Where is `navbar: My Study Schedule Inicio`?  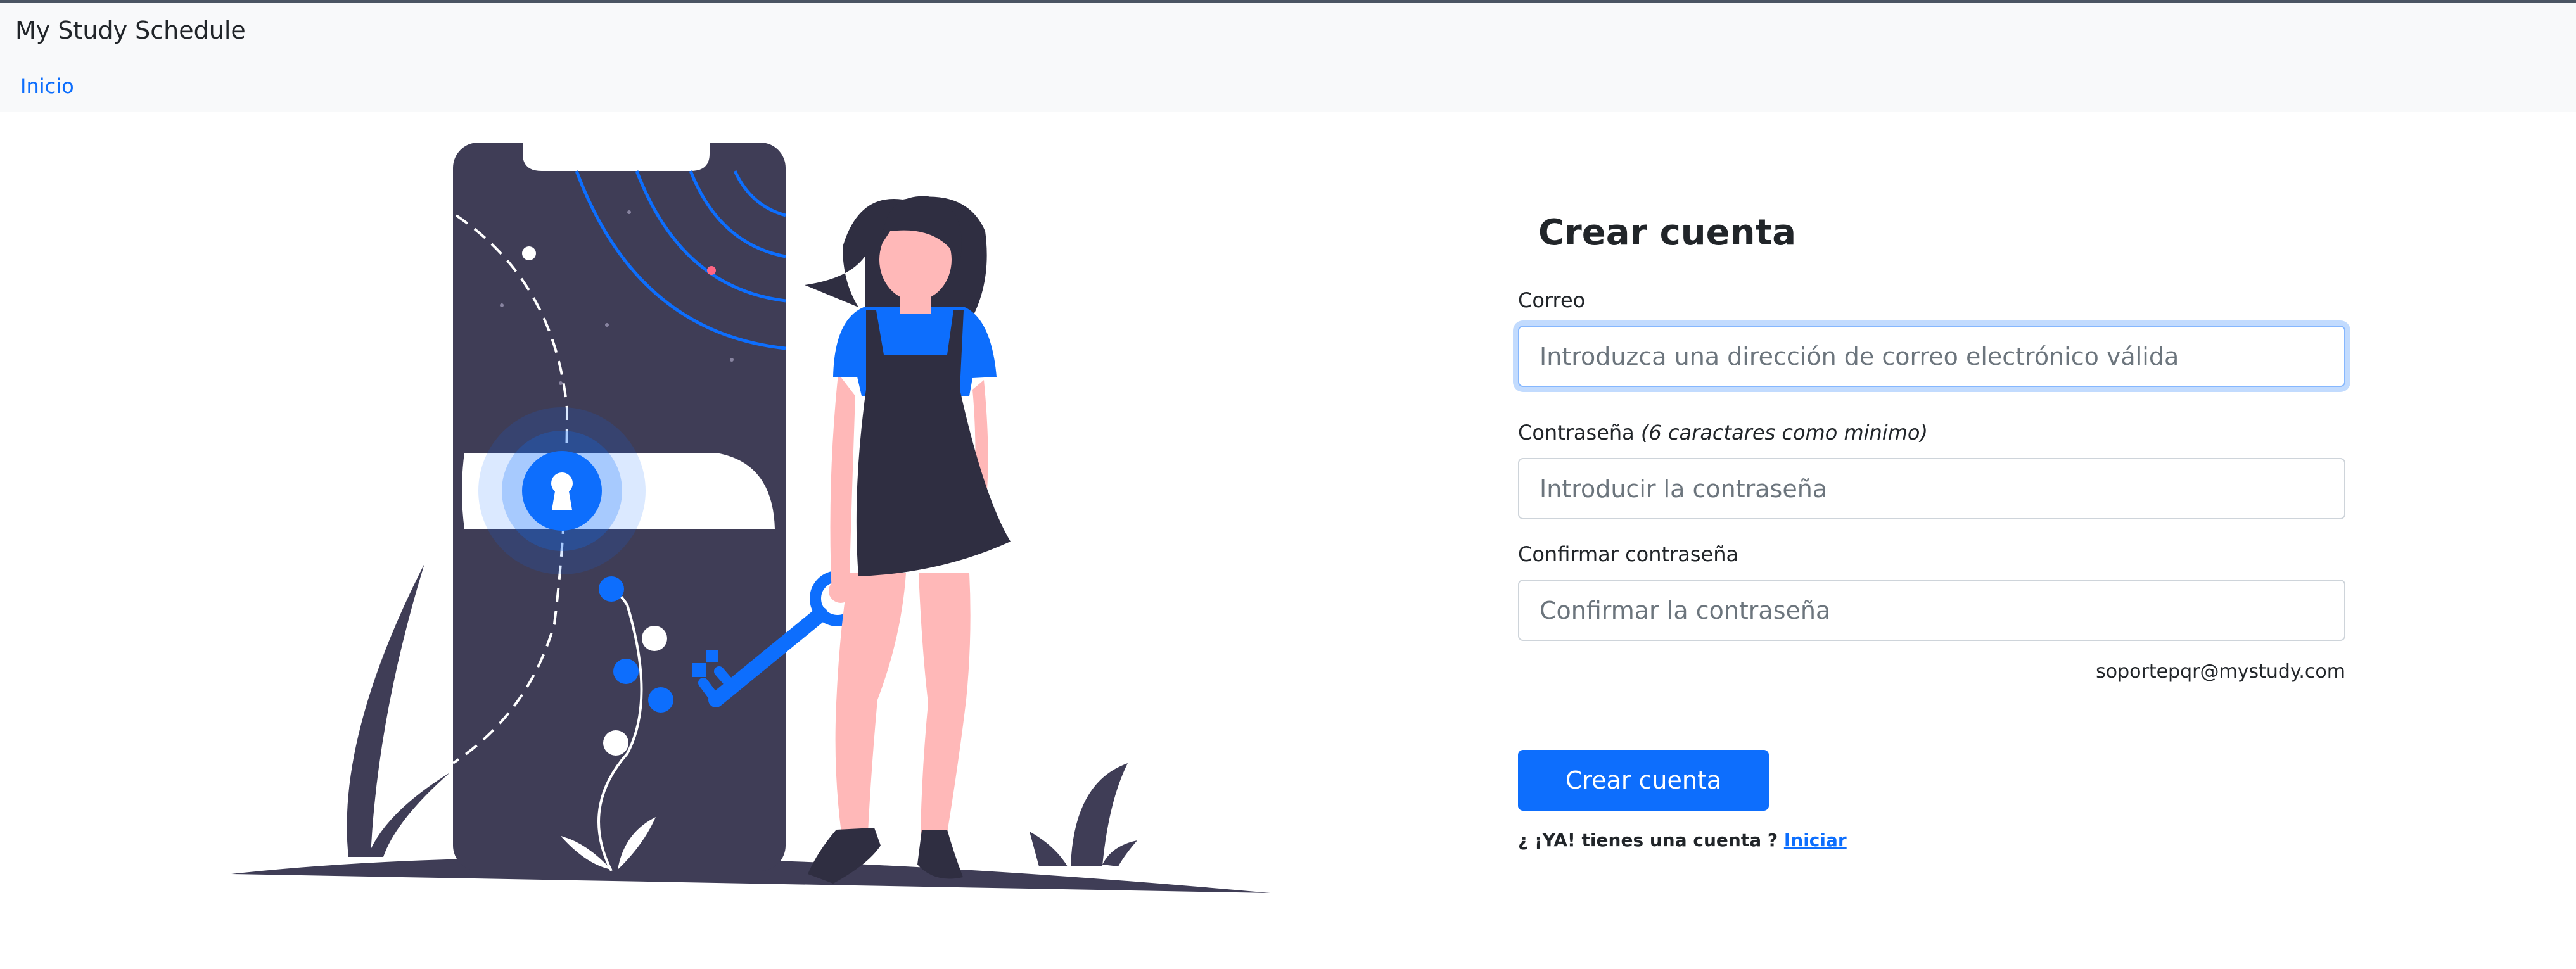 navbar: My Study Schedule Inicio is located at coordinates (1288, 57).